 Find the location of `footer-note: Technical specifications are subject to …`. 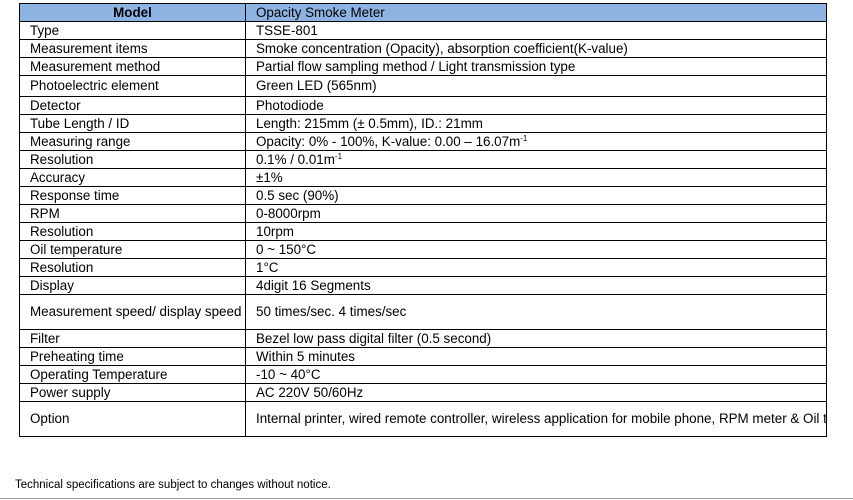

footer-note: Technical specifications are subject to … is located at coordinates (173, 485).